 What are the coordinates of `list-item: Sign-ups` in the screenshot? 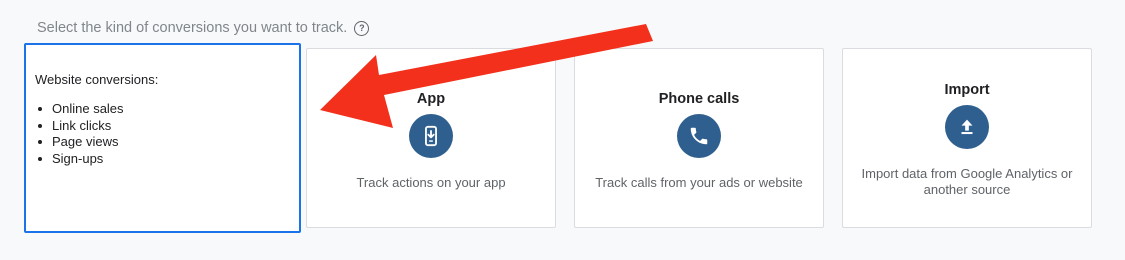 It's located at (79, 159).